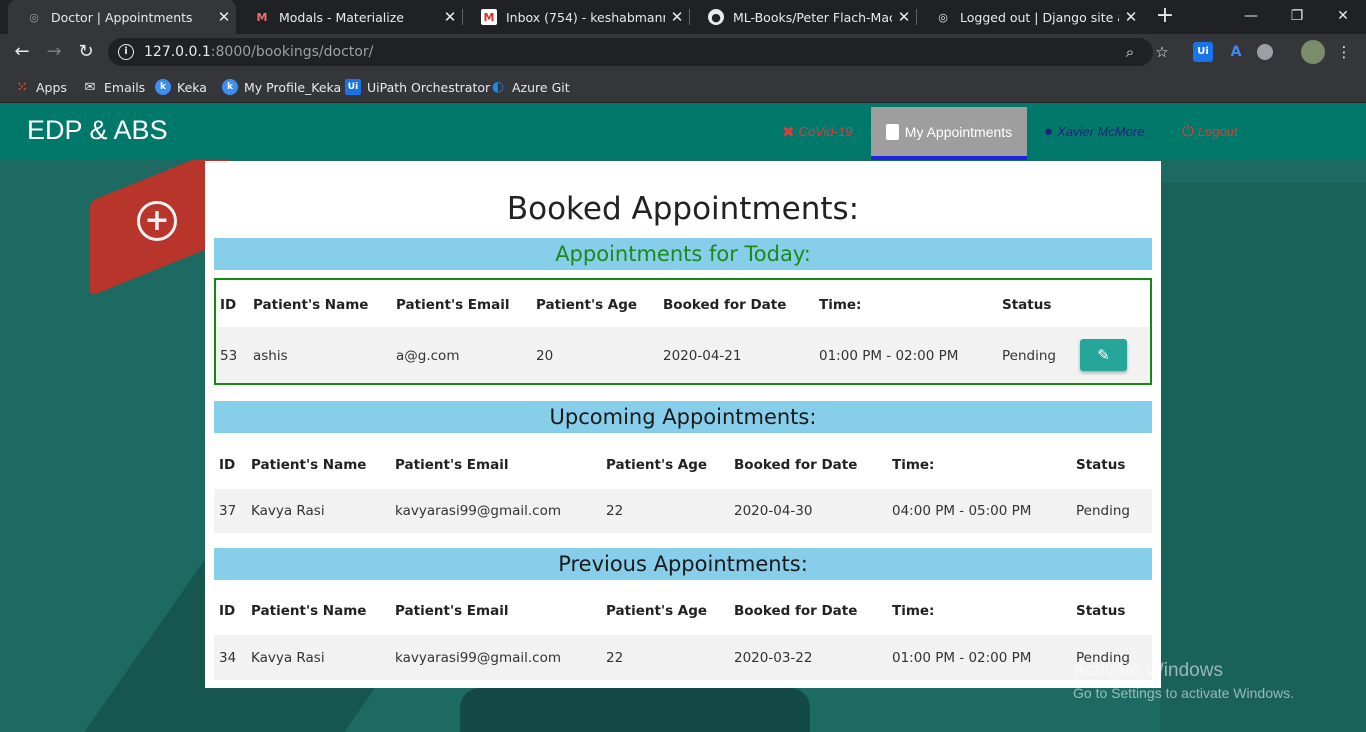 This screenshot has height=732, width=1366. I want to click on cell-id: 53, so click(229, 356).